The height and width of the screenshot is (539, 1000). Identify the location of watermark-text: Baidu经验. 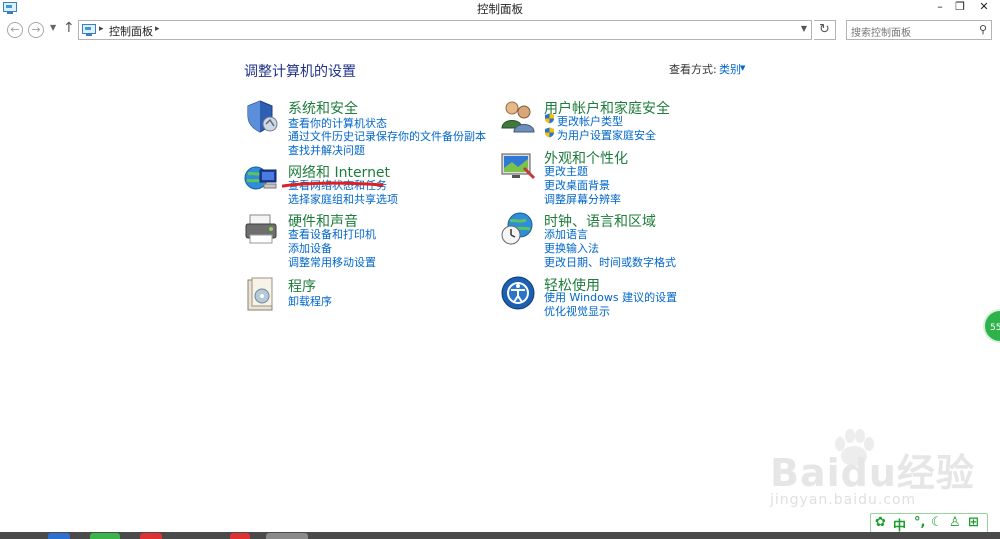
(872, 473).